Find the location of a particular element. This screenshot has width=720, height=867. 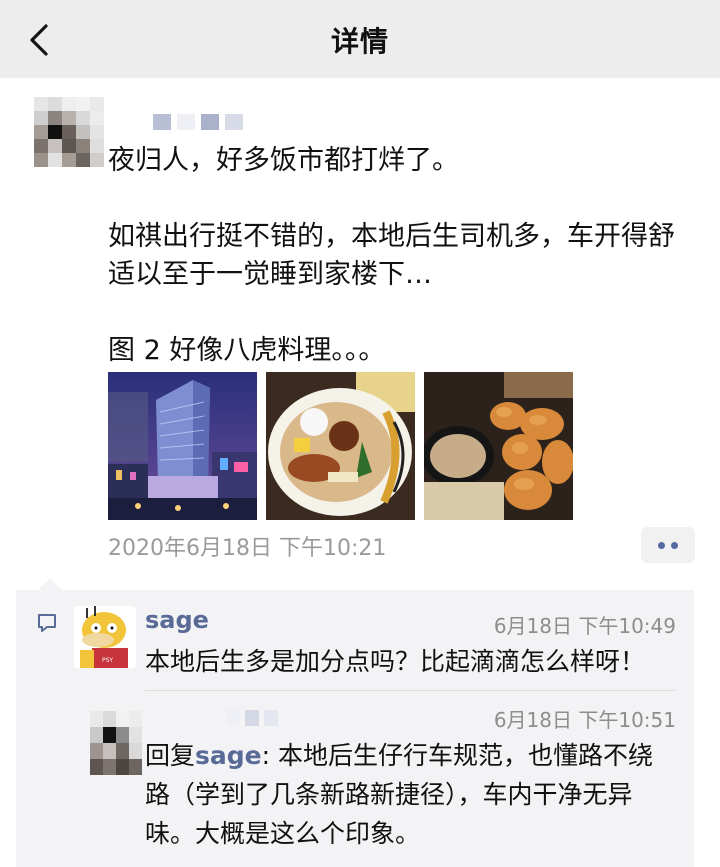

post-paragraph: 夜归人，好多饭市都打烊了。 is located at coordinates (283, 160).